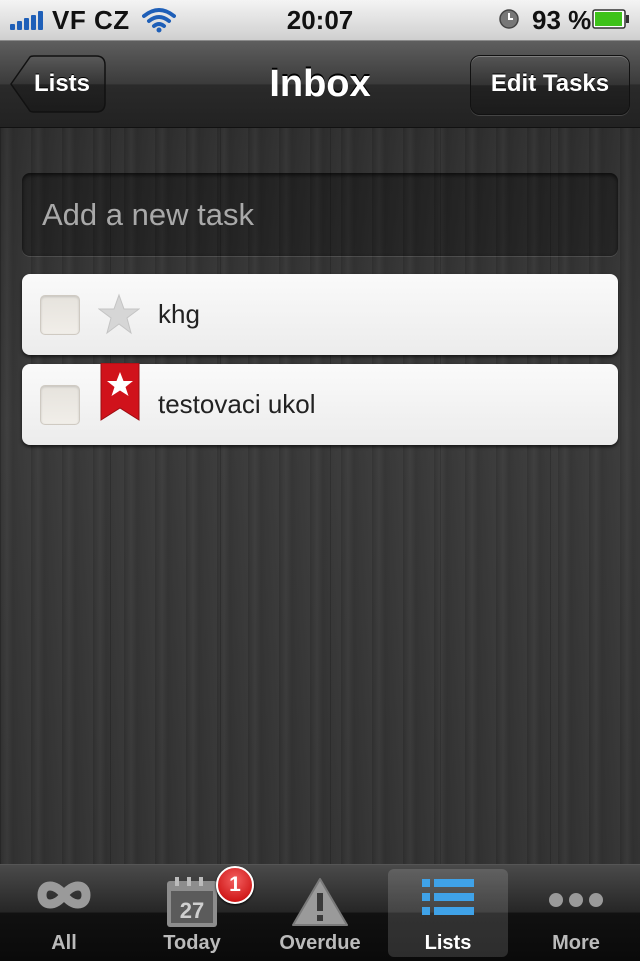 This screenshot has width=640, height=961. What do you see at coordinates (448, 897) in the screenshot?
I see `list-icon` at bounding box center [448, 897].